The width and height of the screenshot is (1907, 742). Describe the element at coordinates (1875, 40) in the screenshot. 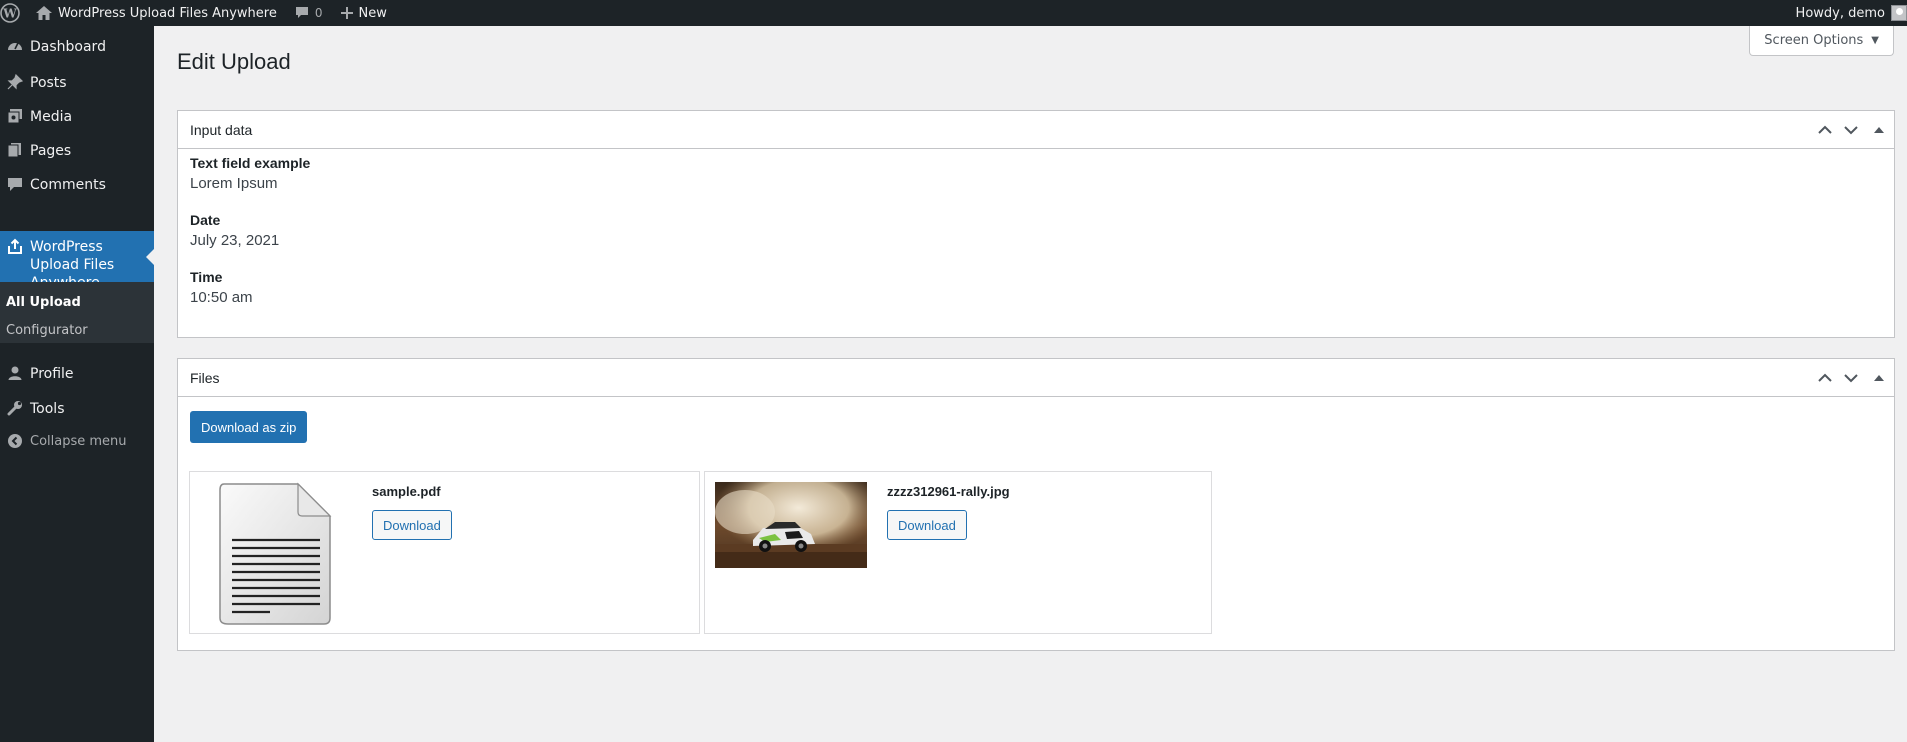

I see `triangle-down-icon: ▼` at that location.